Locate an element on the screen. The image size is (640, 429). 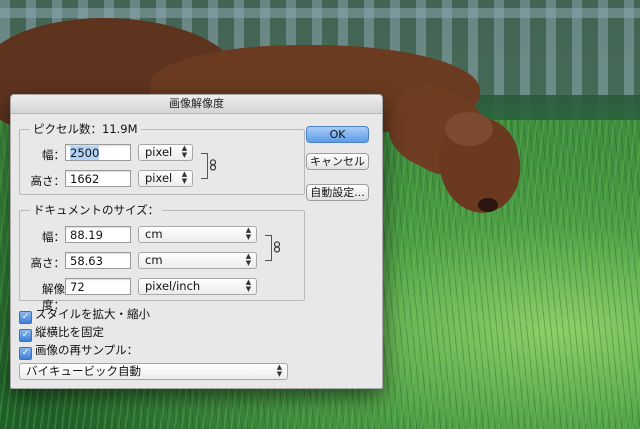
doc-constrain-bracket is located at coordinates (268, 248).